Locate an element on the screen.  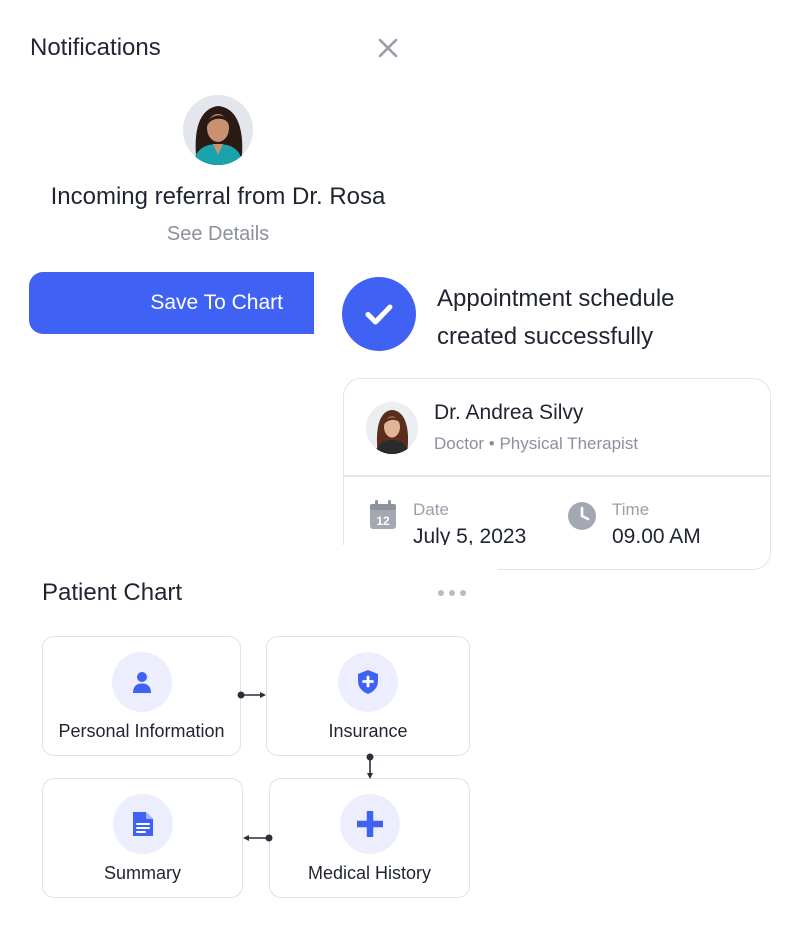
more-options-icon is located at coordinates (452, 593).